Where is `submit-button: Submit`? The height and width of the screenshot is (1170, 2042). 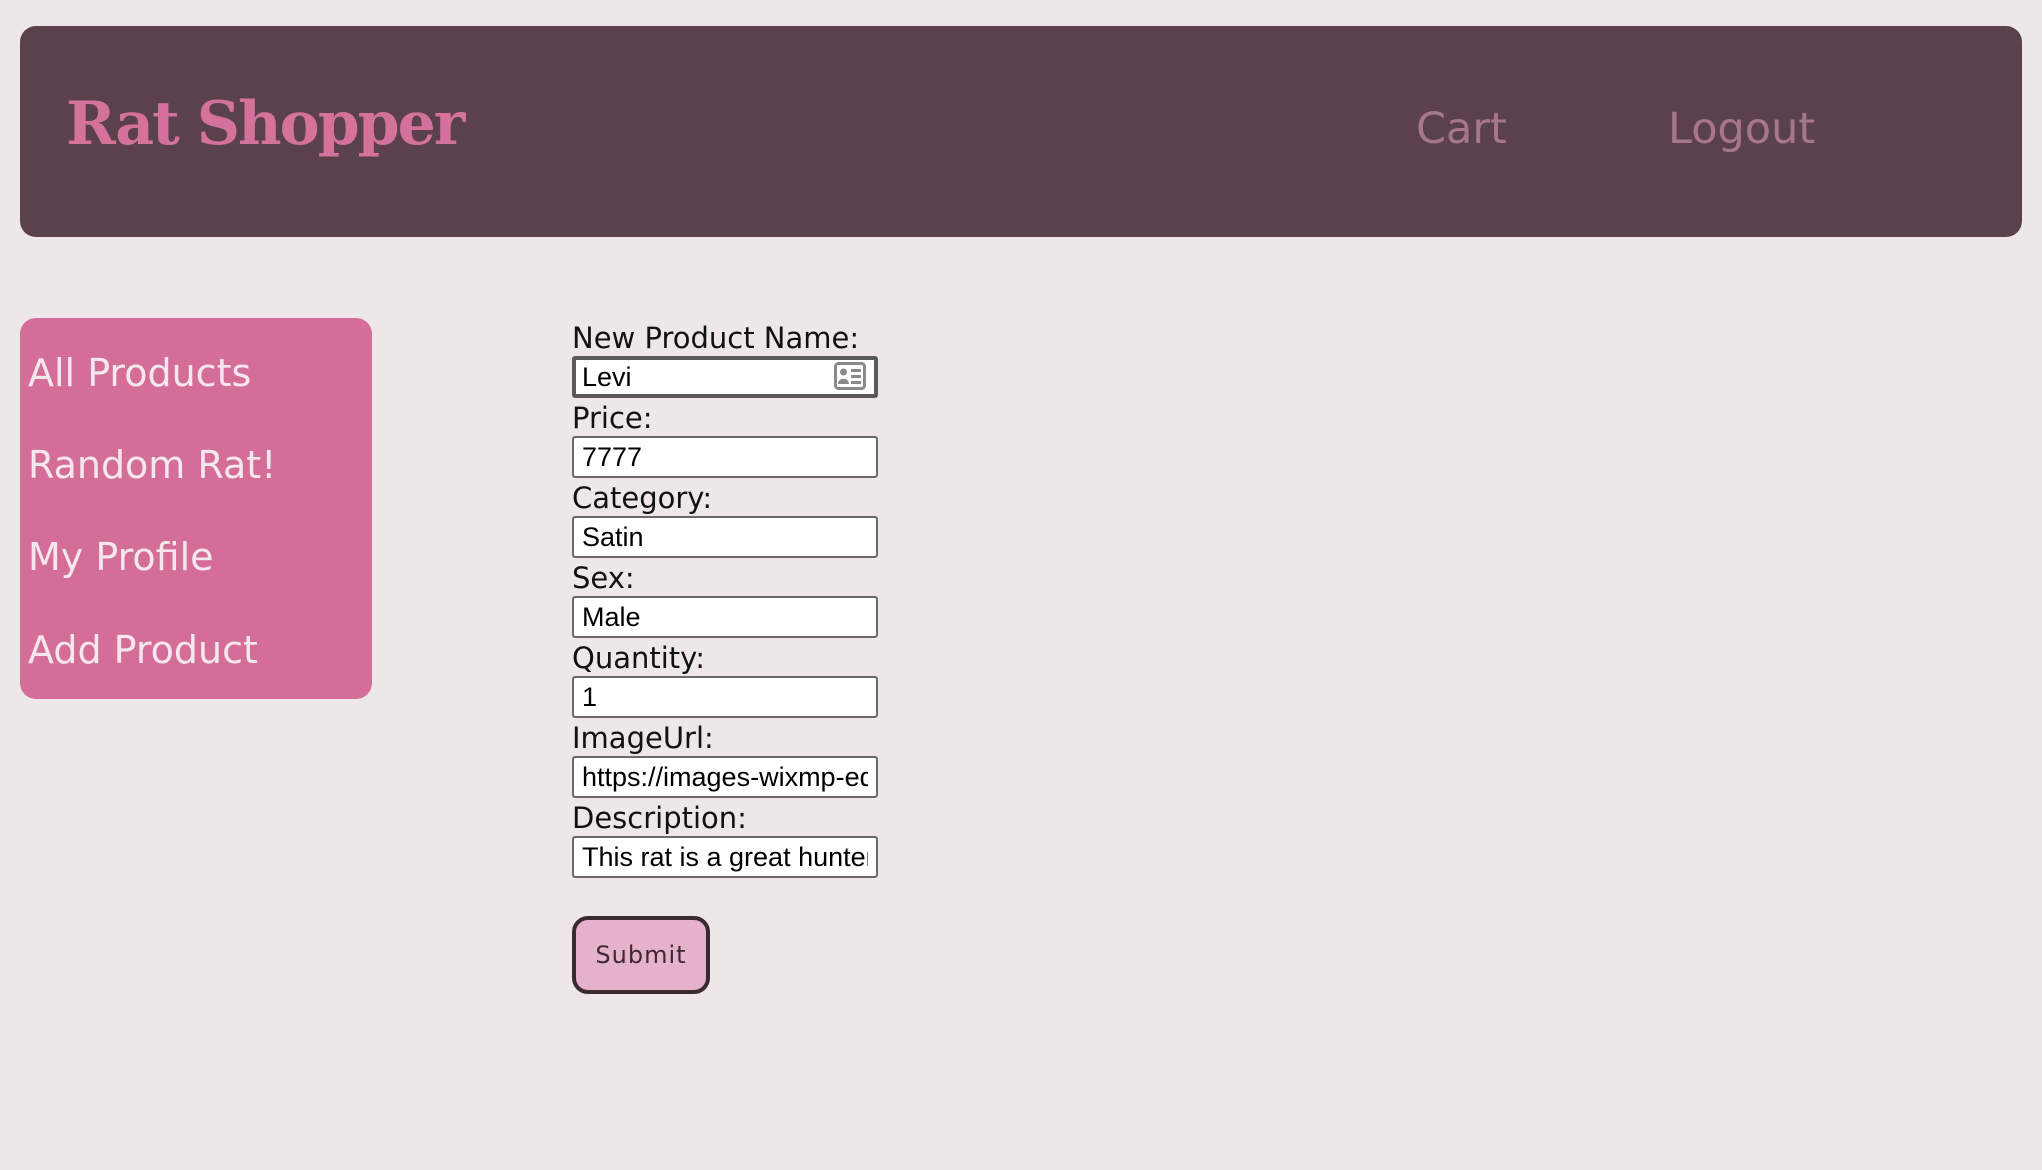
submit-button: Submit is located at coordinates (641, 955).